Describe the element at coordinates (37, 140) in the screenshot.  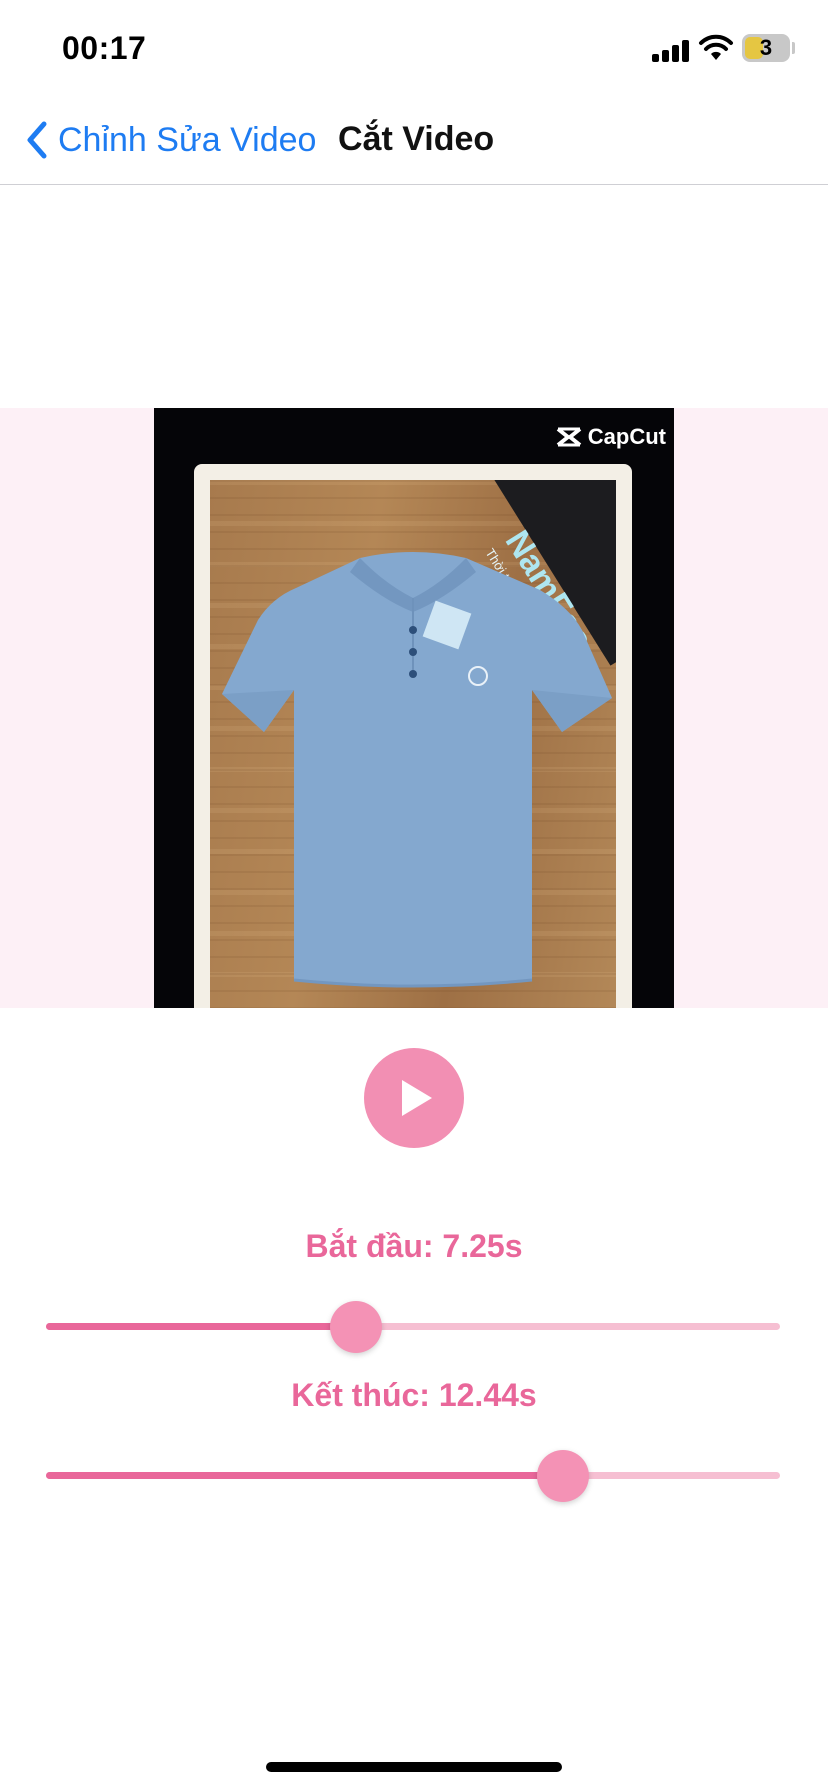
I see `chevron-left-icon` at that location.